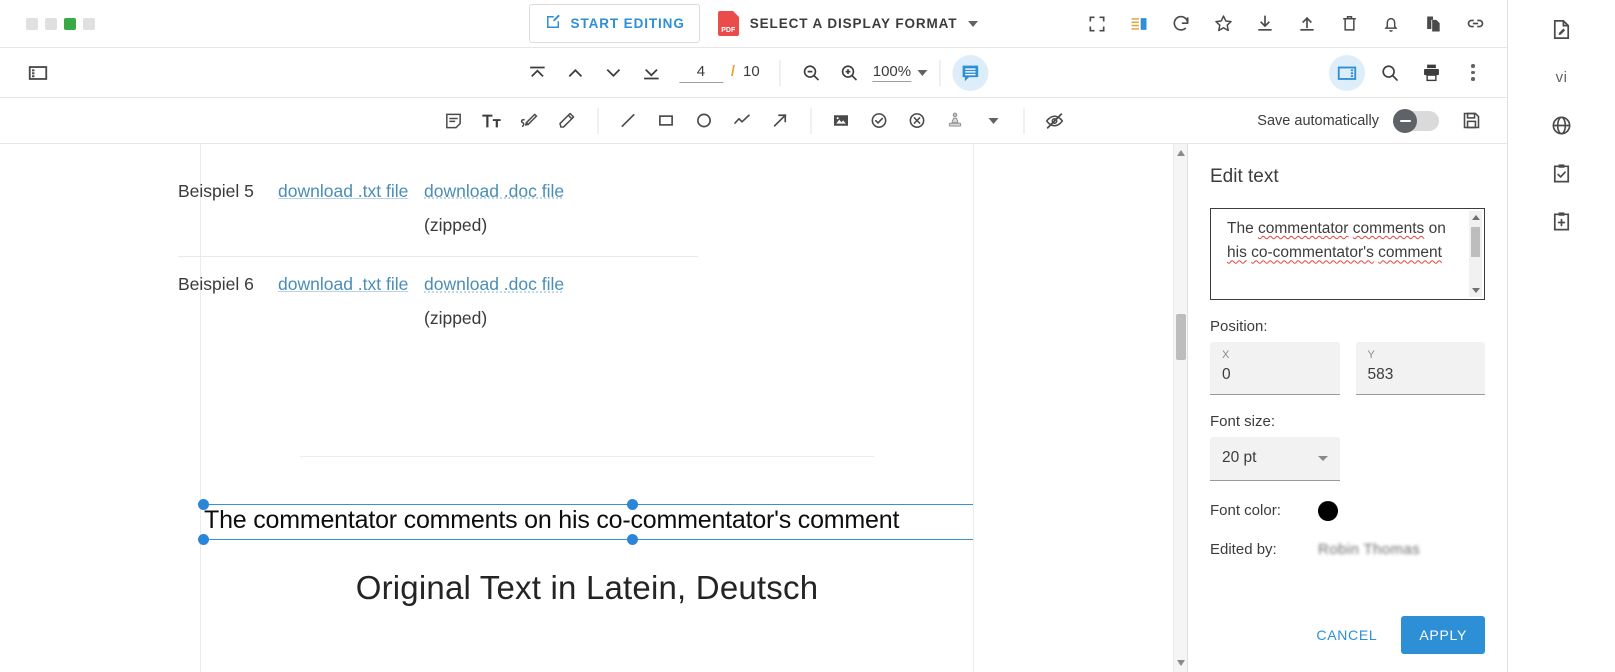 This screenshot has width=1615, height=672. I want to click on next-page-icon, so click(613, 73).